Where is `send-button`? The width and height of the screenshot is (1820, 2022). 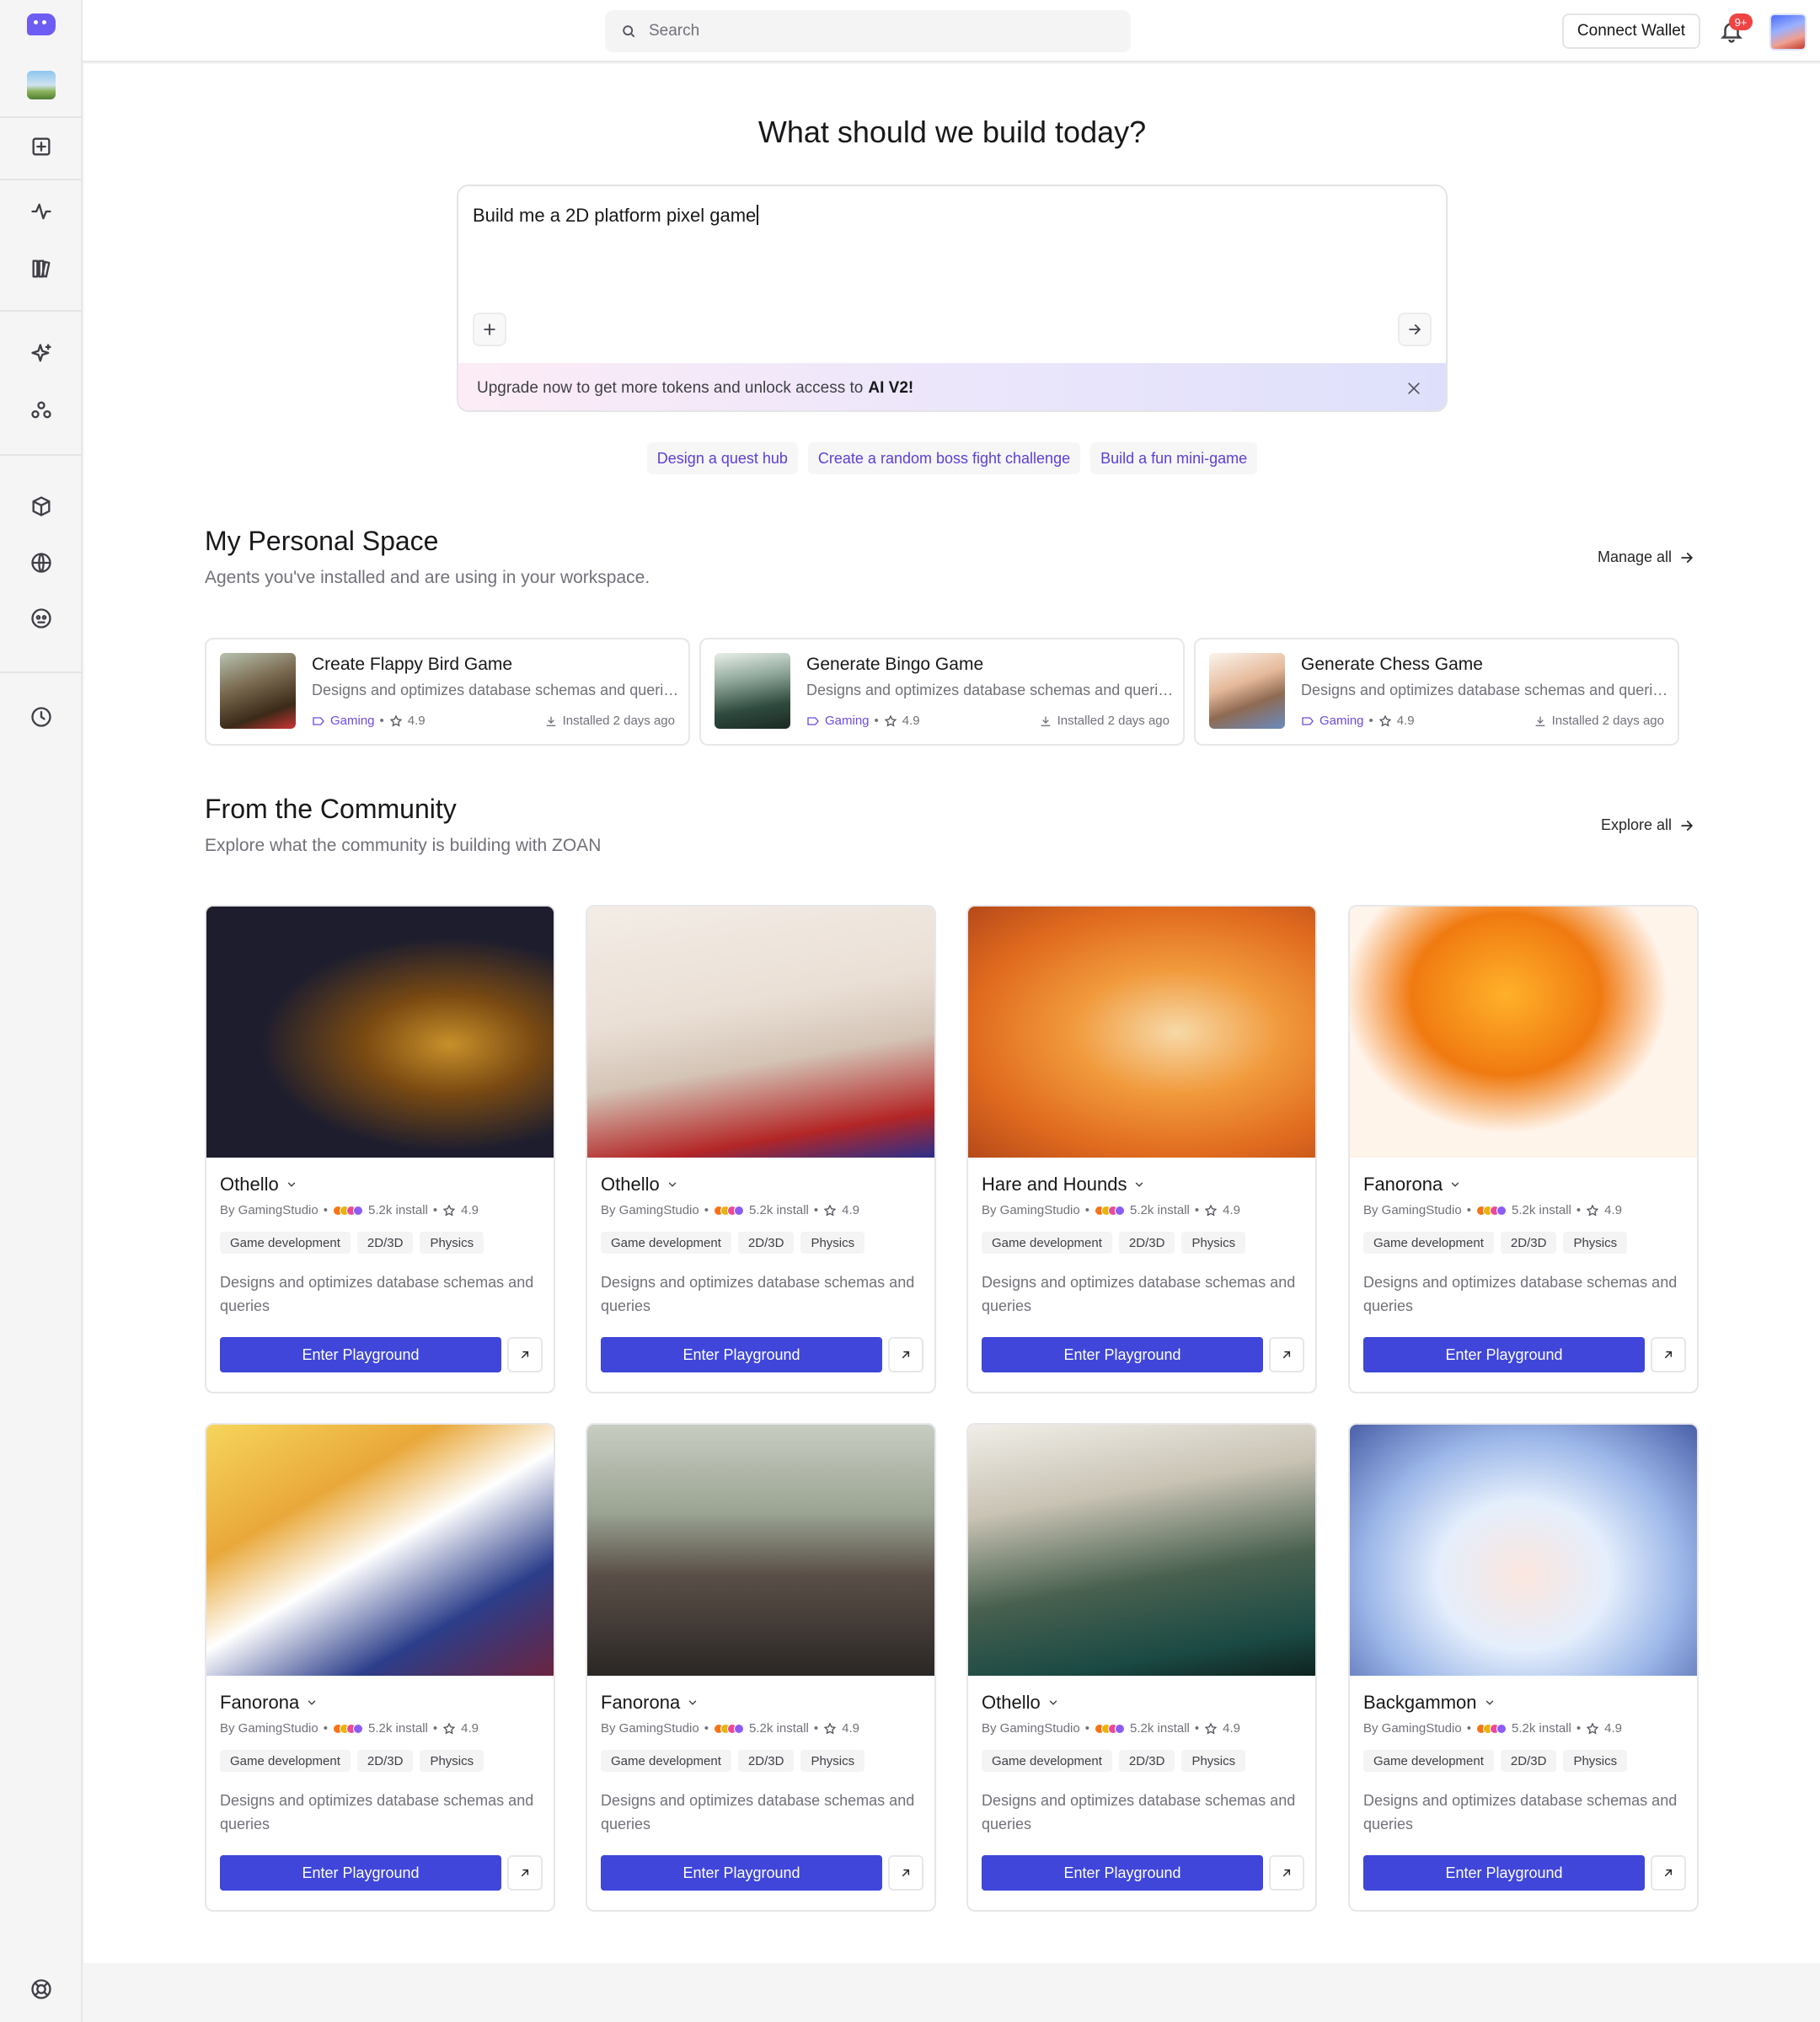 send-button is located at coordinates (1415, 329).